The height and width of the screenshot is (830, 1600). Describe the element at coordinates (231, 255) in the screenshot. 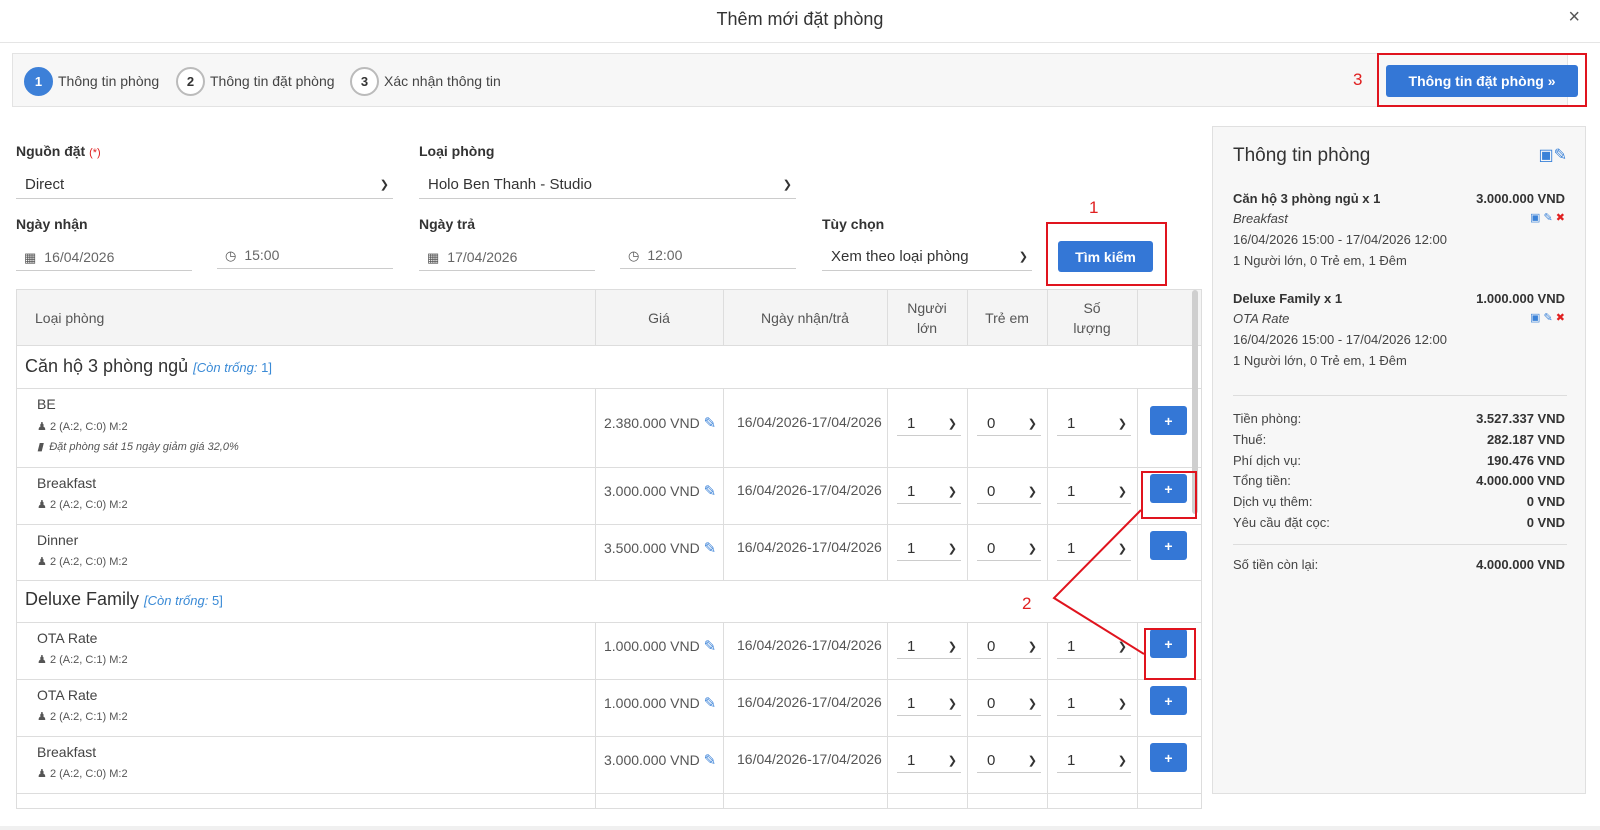

I see `clock-icon: ◷` at that location.